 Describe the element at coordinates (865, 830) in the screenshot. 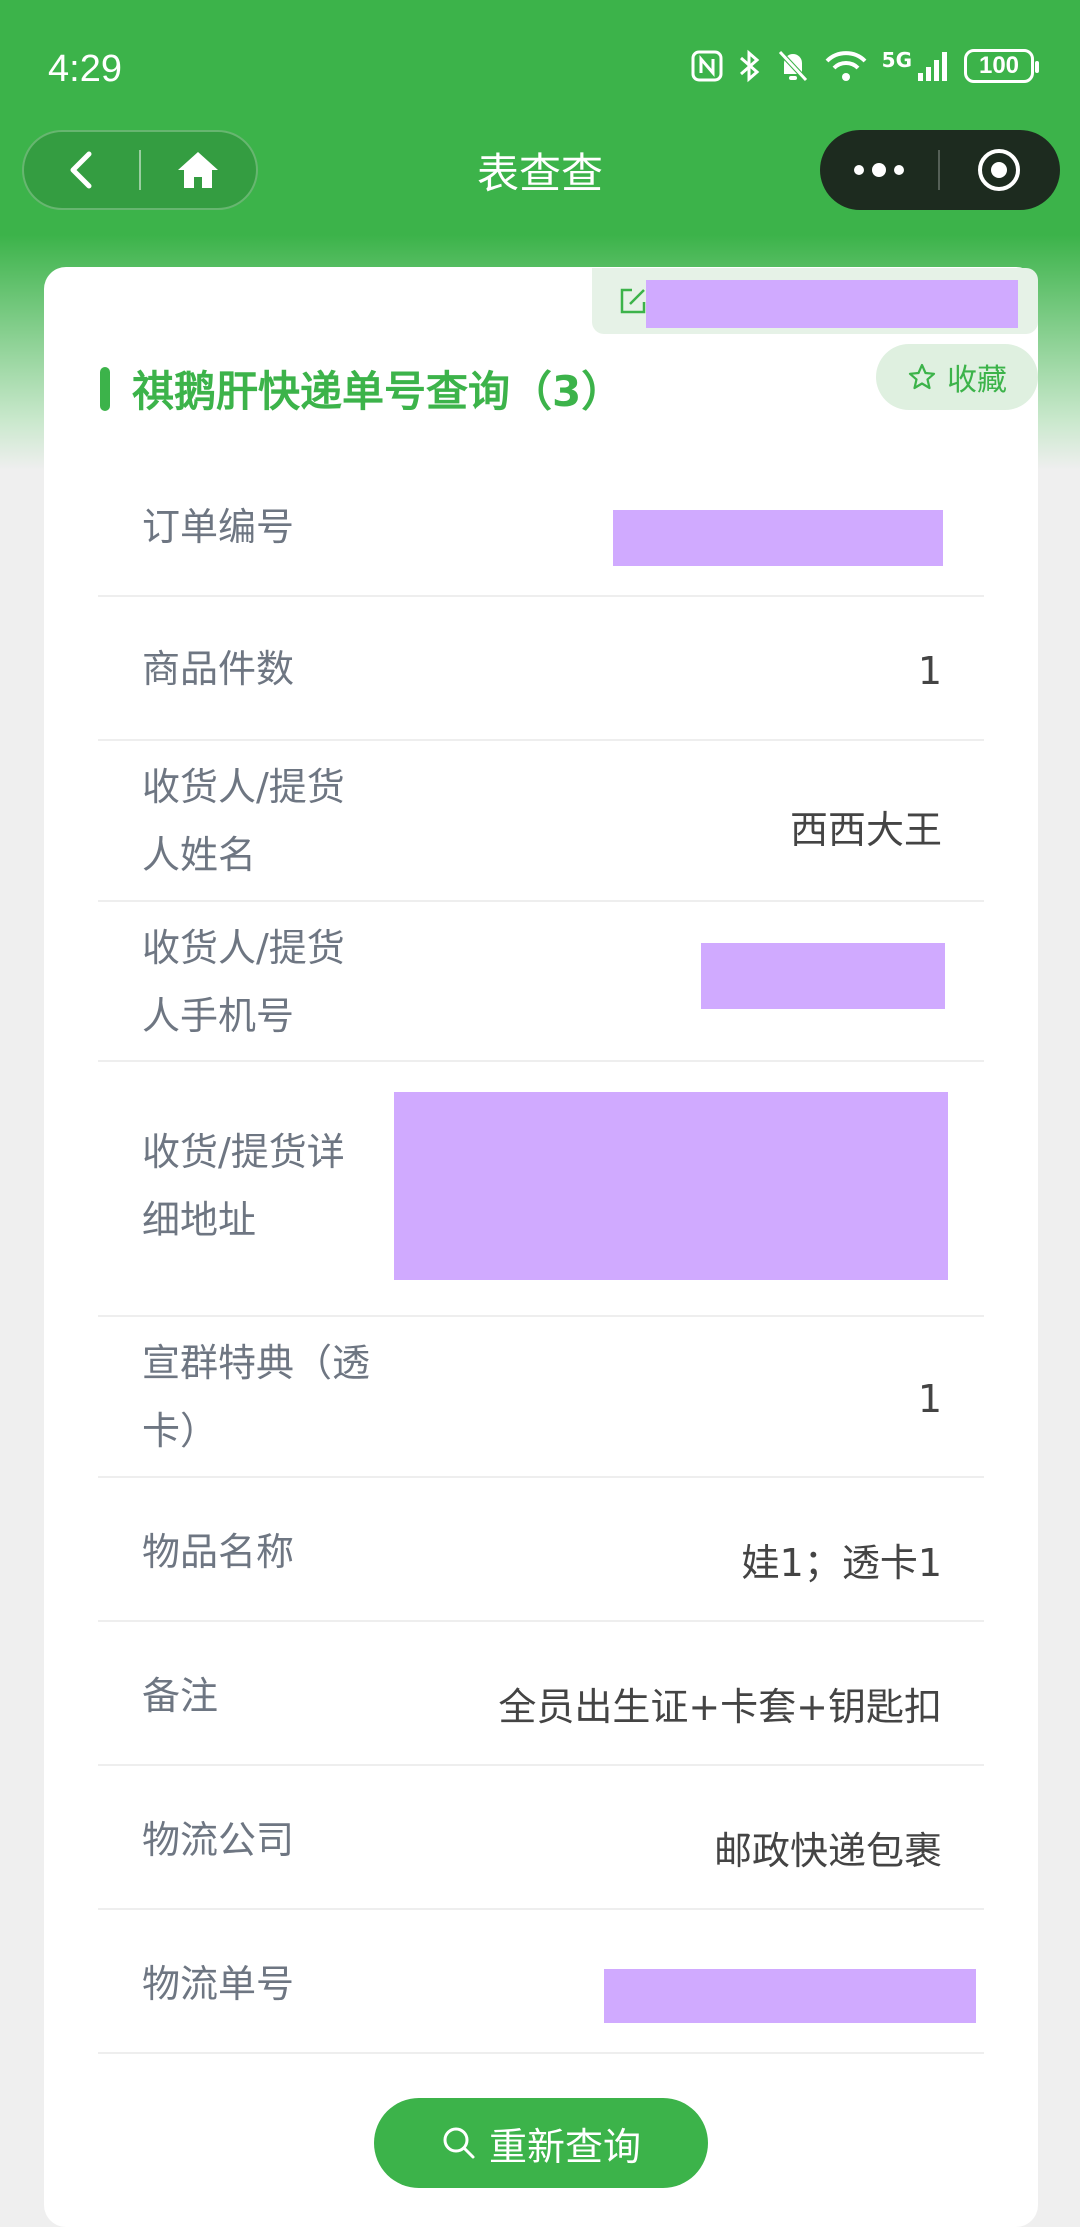

I see `detail-value: 西西大王` at that location.